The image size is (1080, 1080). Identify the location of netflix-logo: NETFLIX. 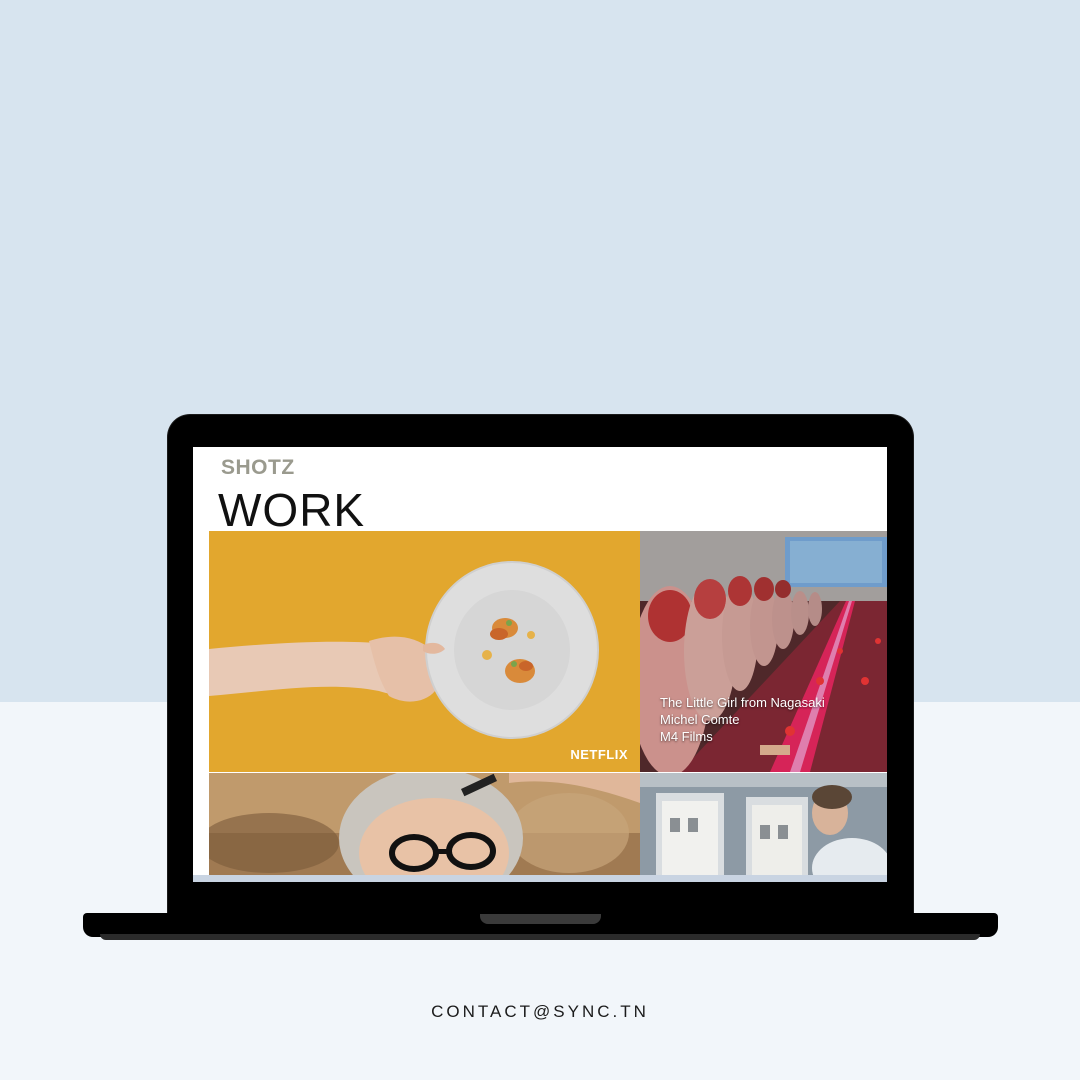
(599, 754).